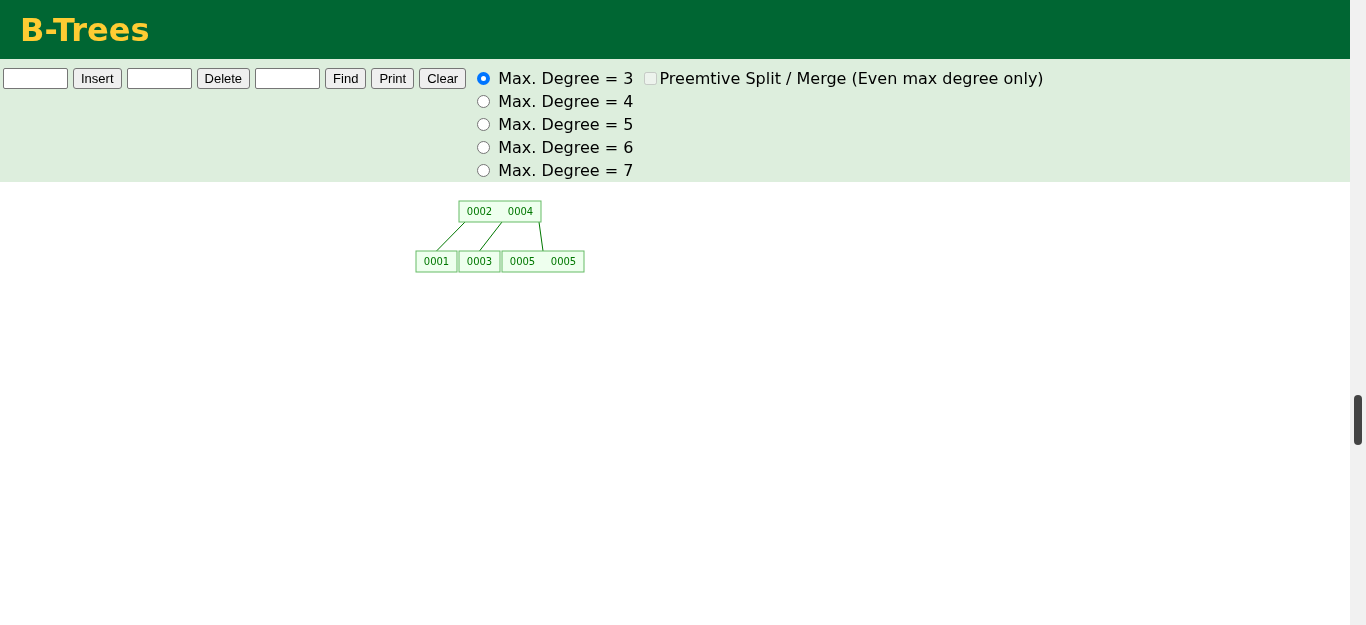 The image size is (1366, 625). What do you see at coordinates (851, 78) in the screenshot?
I see `preemptive-label: Preemtive Split / Merge (Even max degree only)` at bounding box center [851, 78].